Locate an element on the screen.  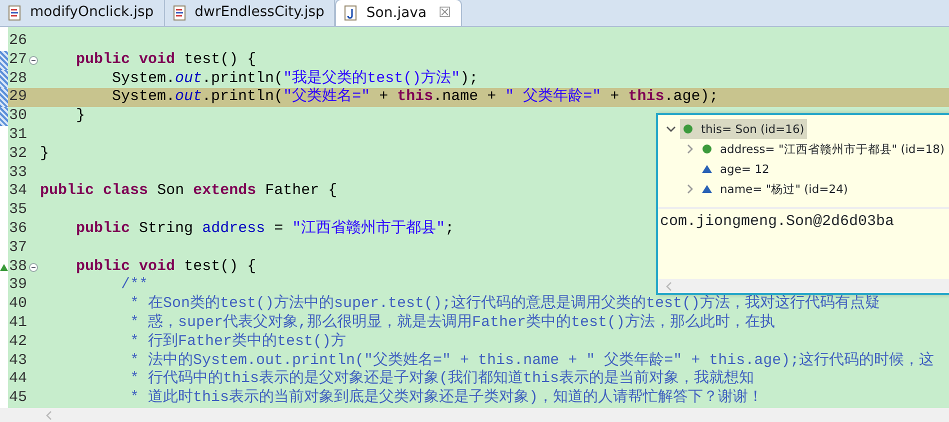
variable-tree-item: age= 12 is located at coordinates (735, 169).